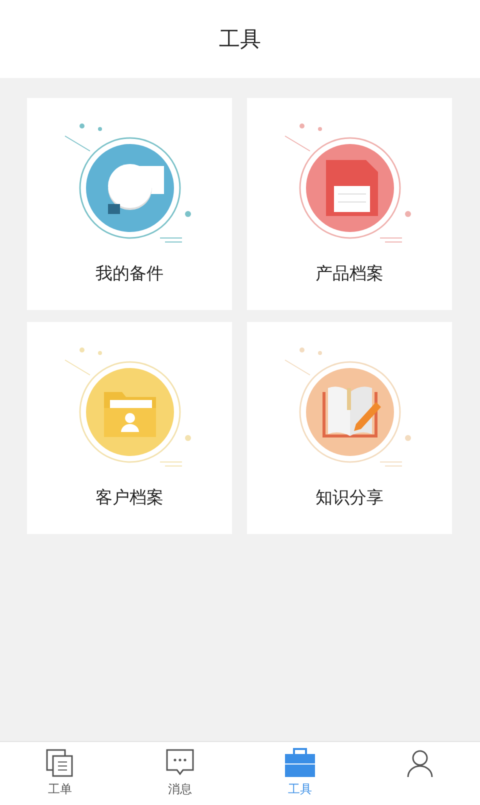 The image size is (480, 805). I want to click on nav-tab: 工单, so click(60, 773).